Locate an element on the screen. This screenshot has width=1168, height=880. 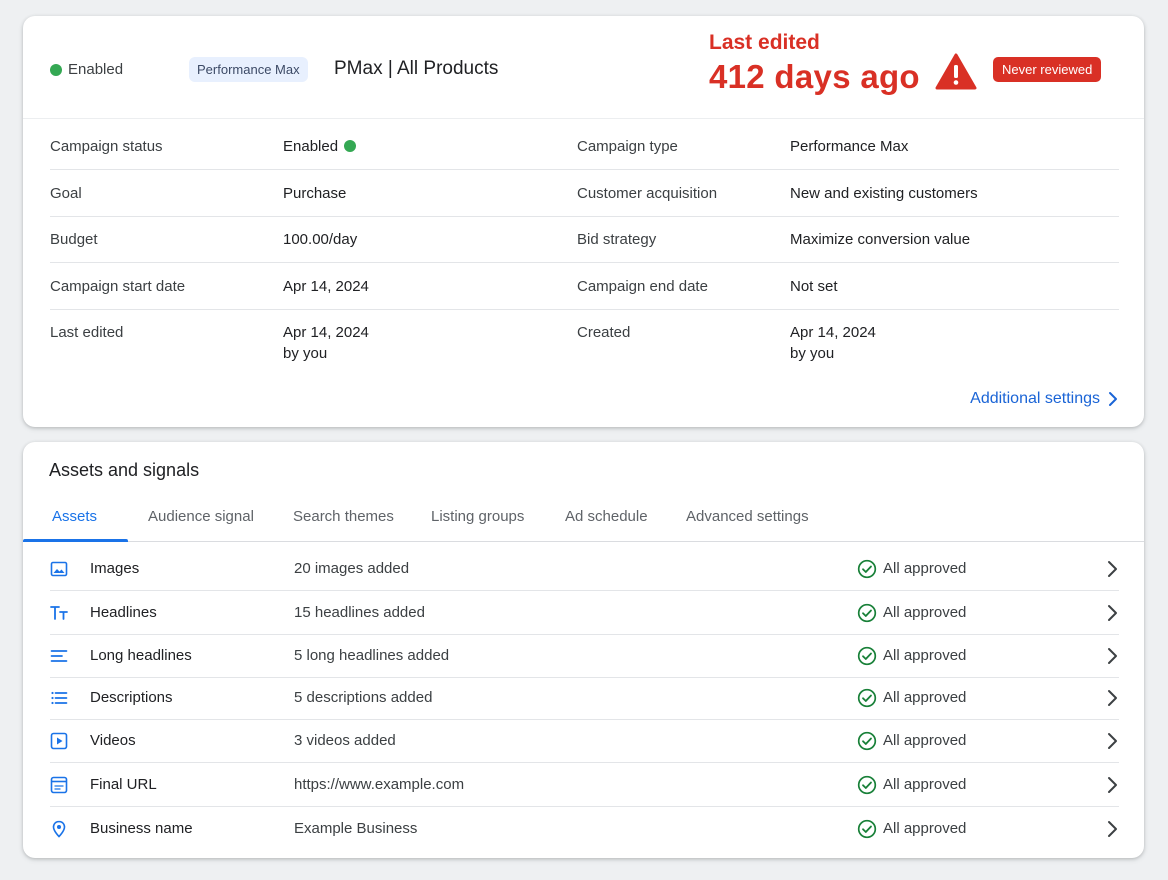
asset-name: Images is located at coordinates (115, 568).